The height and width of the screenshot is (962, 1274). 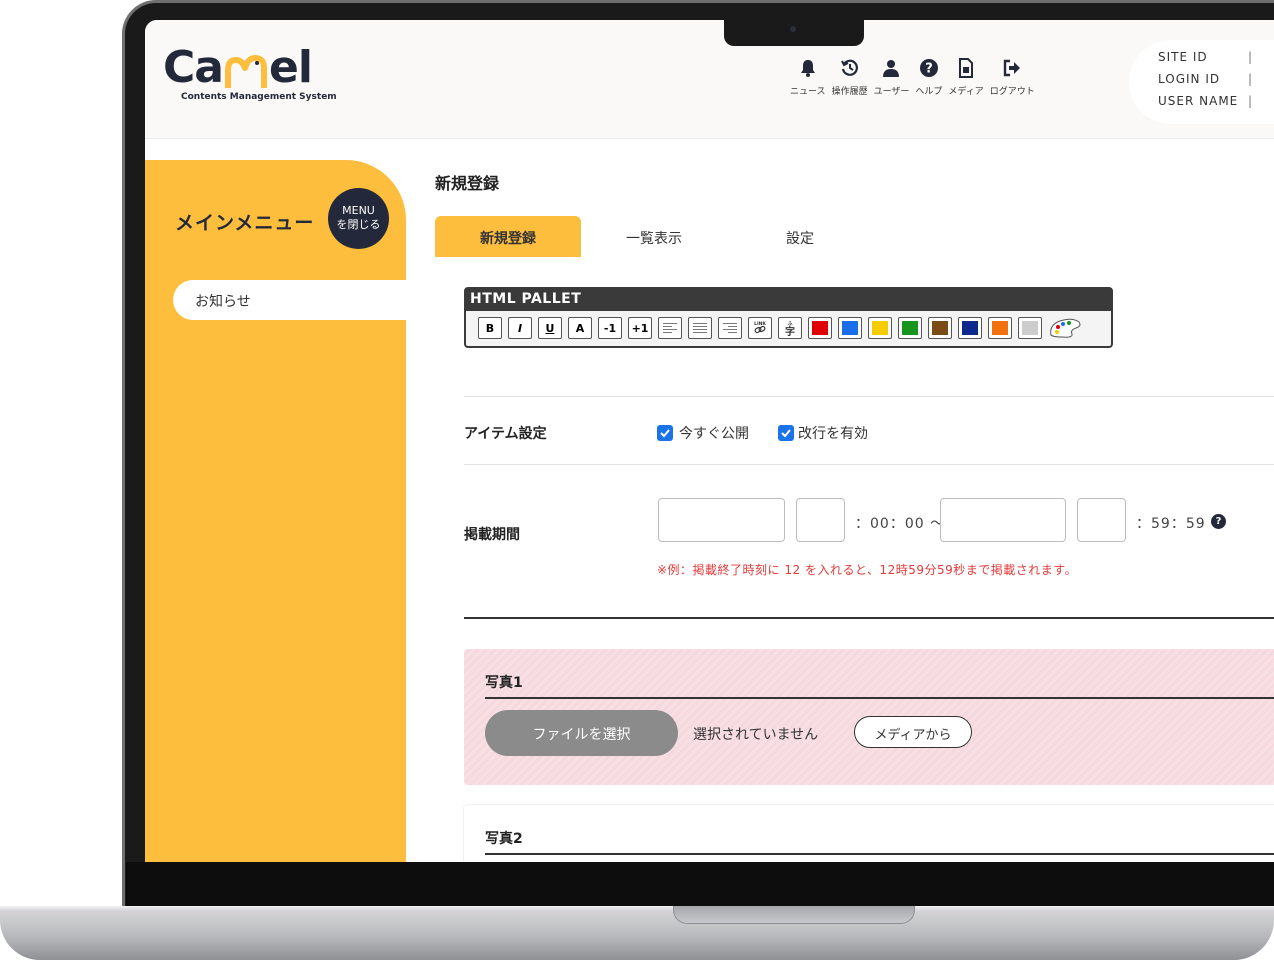 What do you see at coordinates (275, 511) in the screenshot?
I see `sidebar: メインメニュー MENU を閉じる お知らせ` at bounding box center [275, 511].